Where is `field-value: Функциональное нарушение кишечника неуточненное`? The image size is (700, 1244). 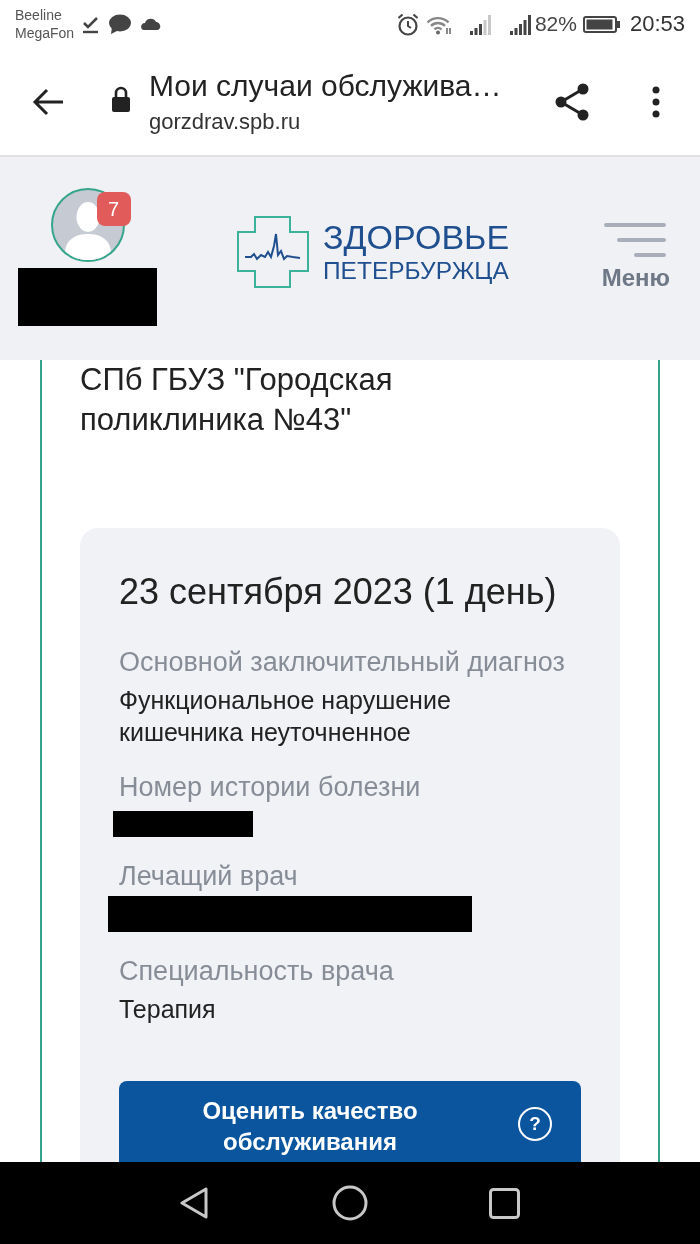 field-value: Функциональное нарушение кишечника неуточненное is located at coordinates (285, 716).